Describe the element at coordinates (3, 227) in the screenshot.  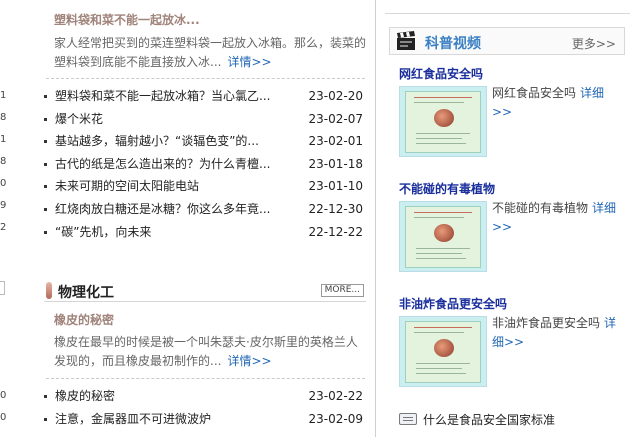
I see `edge-number: 2` at that location.